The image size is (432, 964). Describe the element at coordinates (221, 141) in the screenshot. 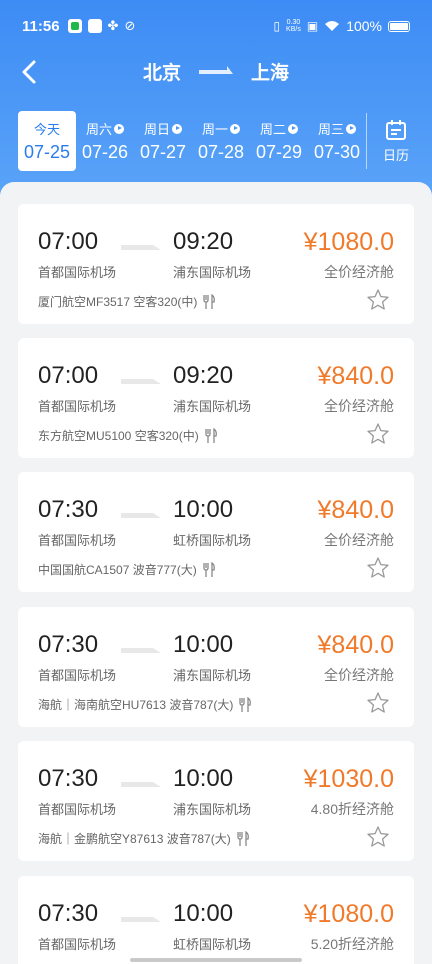

I see `date-tab-0728: 周一 07-28` at that location.